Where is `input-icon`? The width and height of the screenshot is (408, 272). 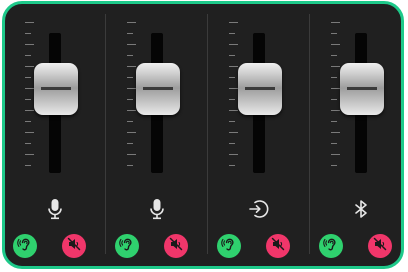
input-icon is located at coordinates (259, 209).